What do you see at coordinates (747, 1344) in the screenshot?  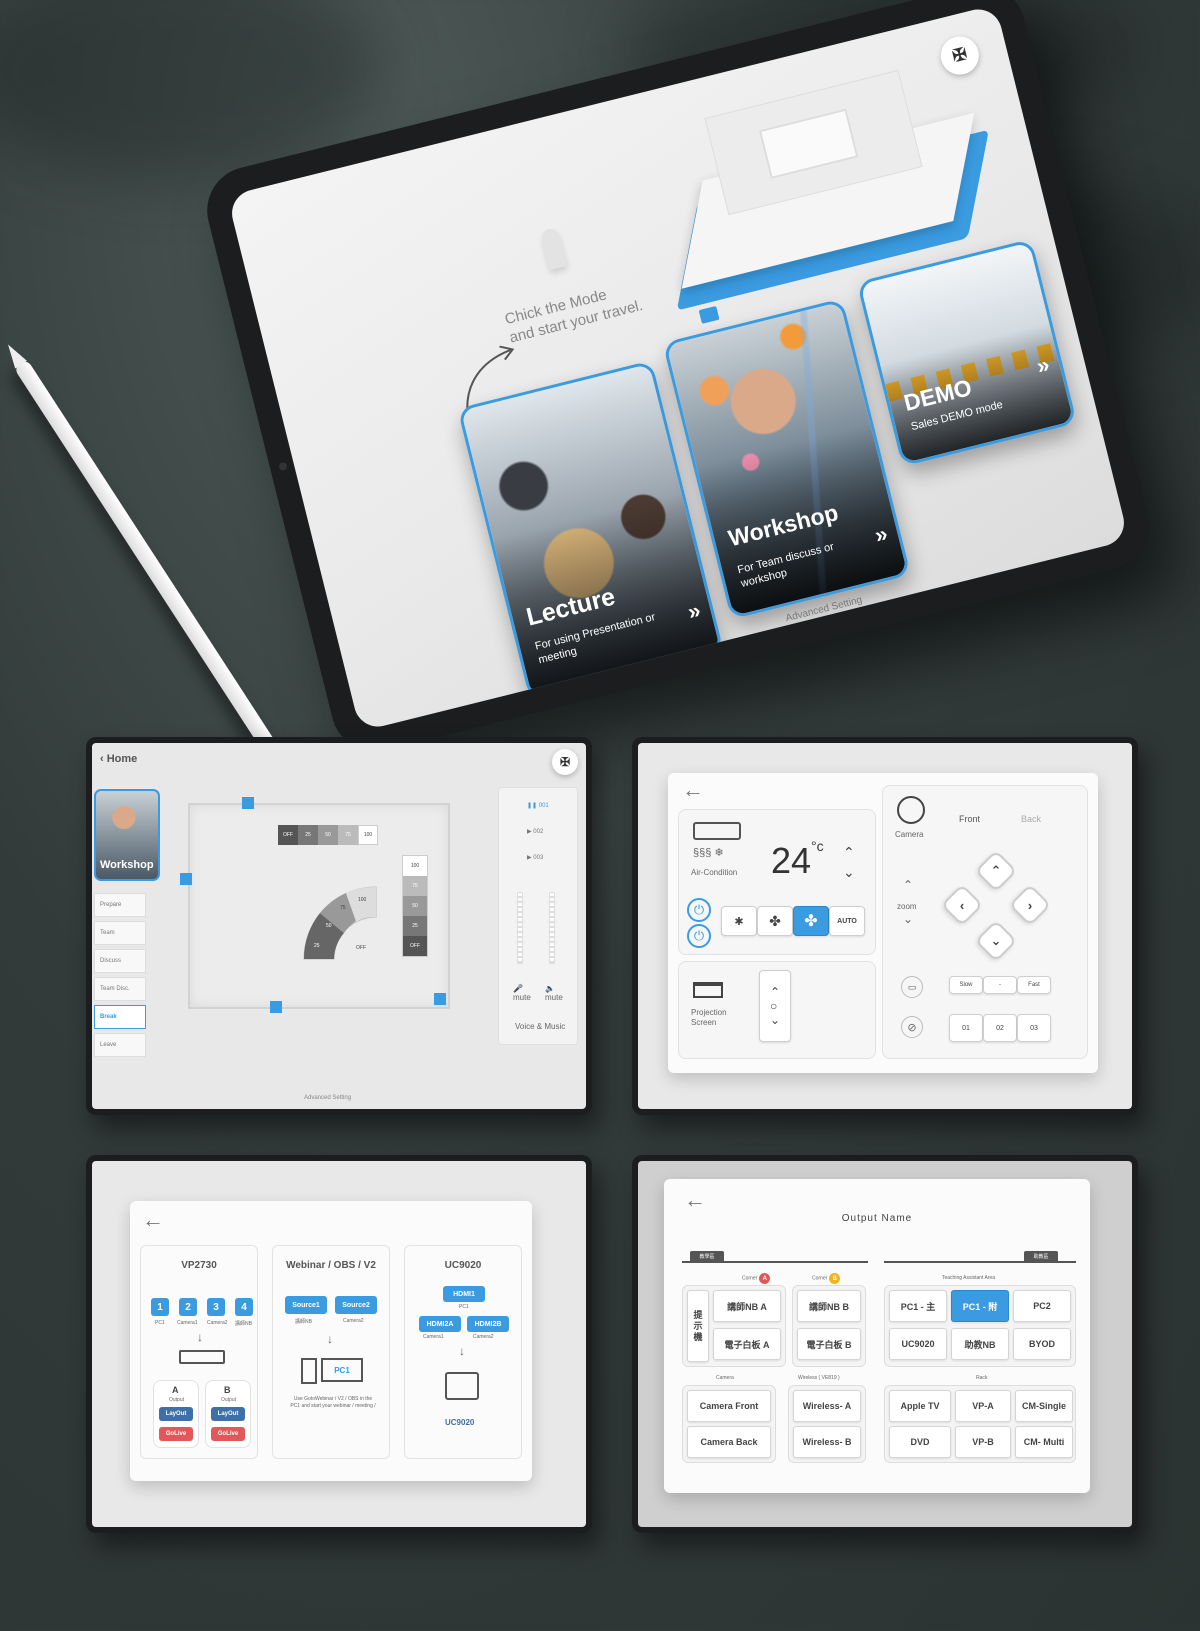 I see `whiteboard-a-button: 電子白板 A` at bounding box center [747, 1344].